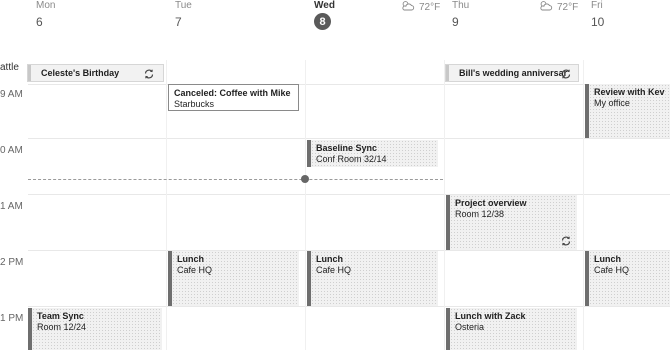  What do you see at coordinates (347, 148) in the screenshot?
I see `event-title: Baseline Sync` at bounding box center [347, 148].